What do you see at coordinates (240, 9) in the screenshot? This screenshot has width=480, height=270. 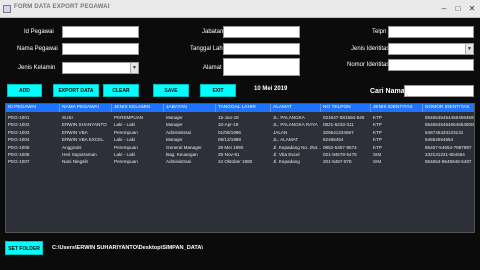 I see `title-bar: FORM DATA EXPORT PEGAWAI – □ ✕` at bounding box center [240, 9].